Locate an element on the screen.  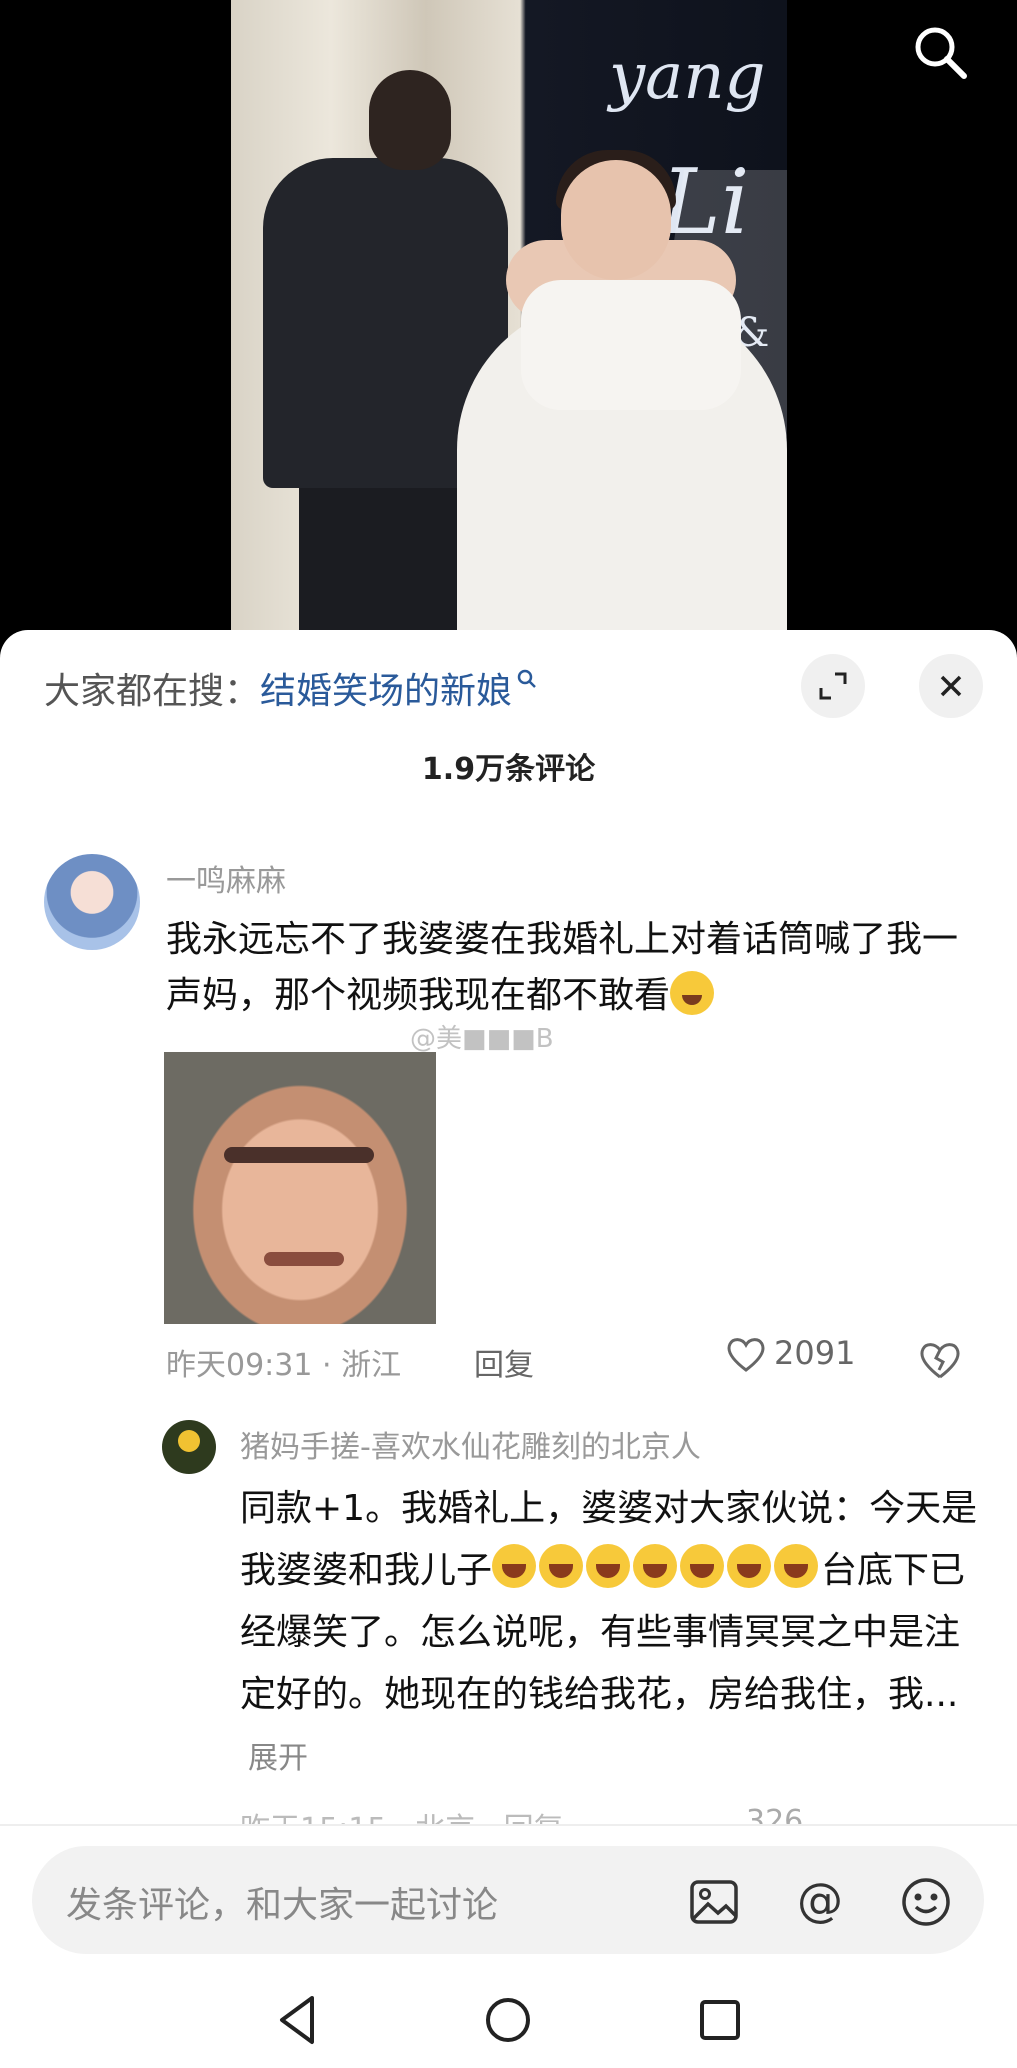
meme-image is located at coordinates (300, 1188).